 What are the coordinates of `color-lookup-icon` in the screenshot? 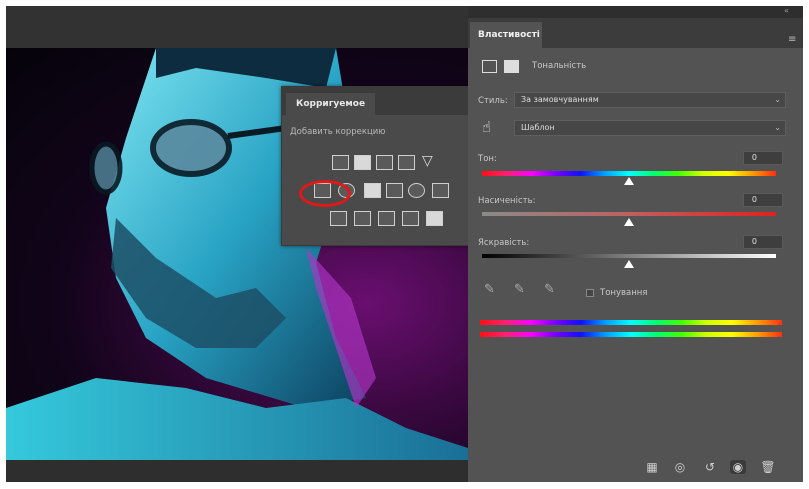 It's located at (440, 190).